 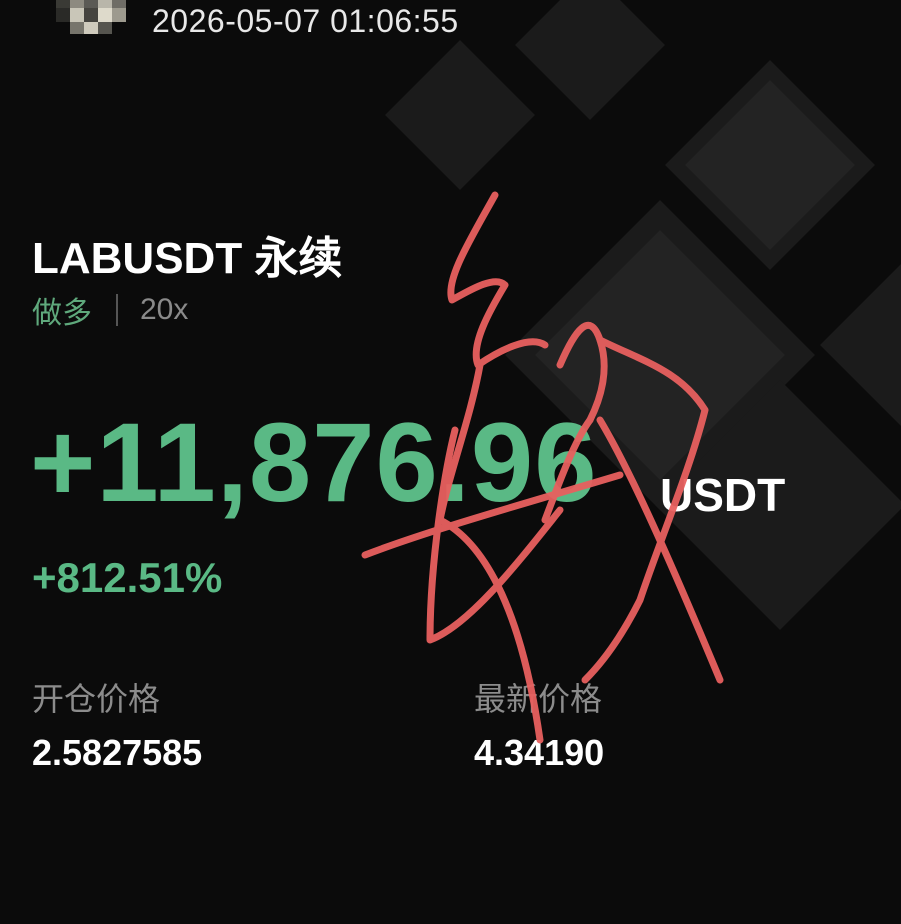 What do you see at coordinates (305, 21) in the screenshot?
I see `timestamp: 2026-05-07 01:06:55` at bounding box center [305, 21].